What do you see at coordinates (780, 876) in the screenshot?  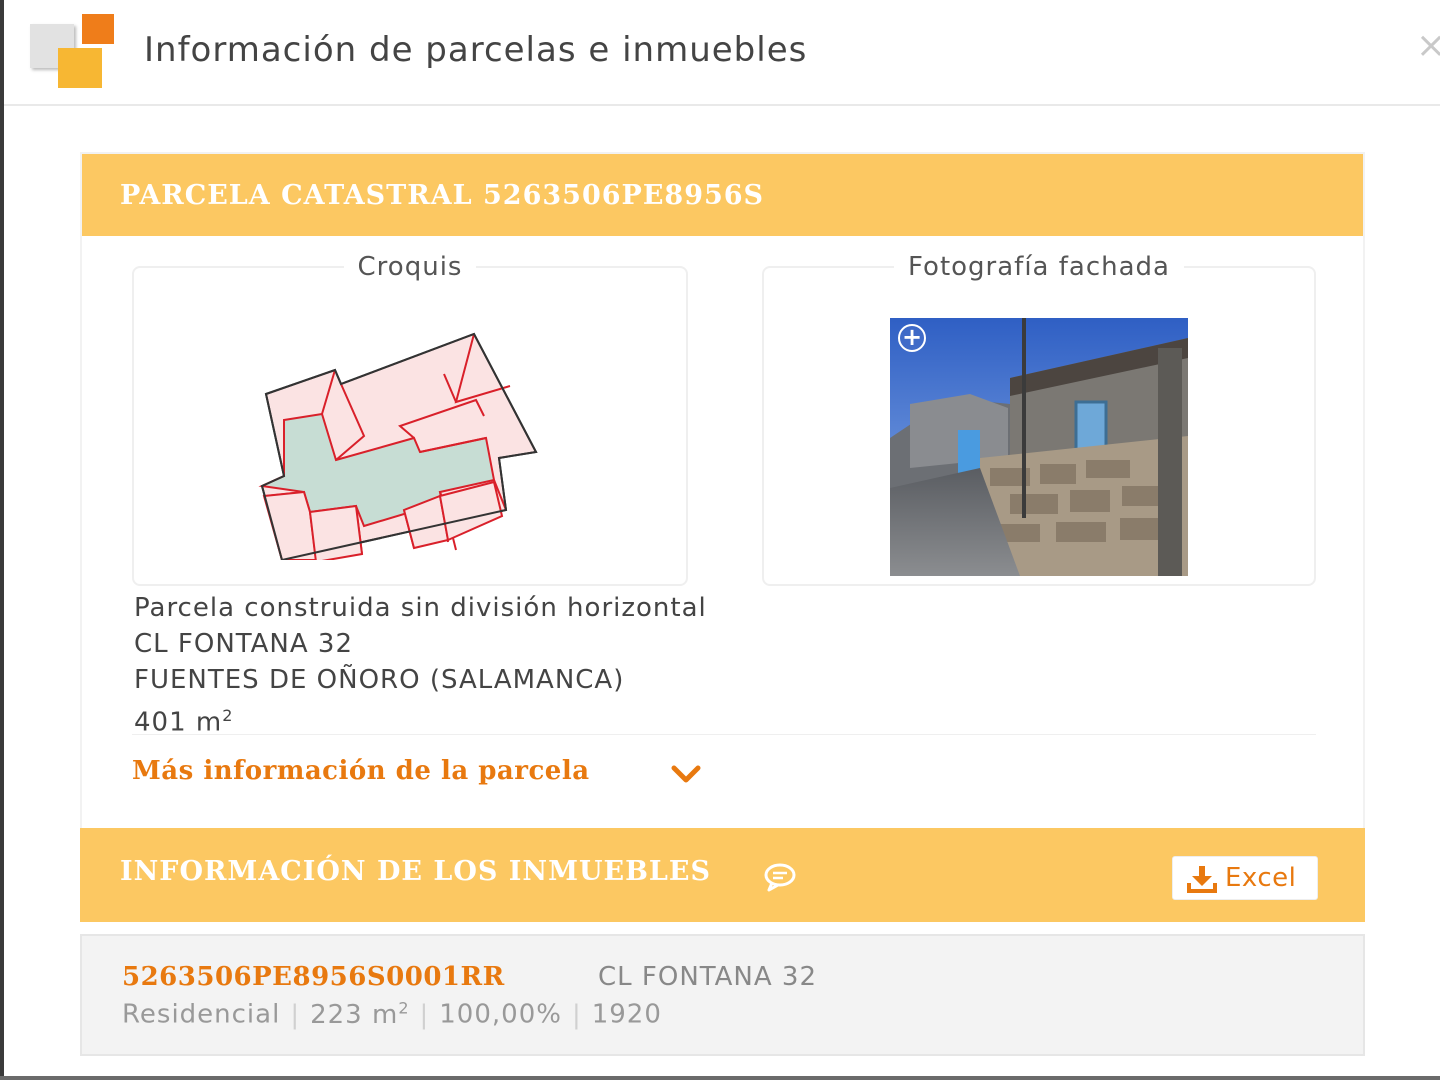 I see `comment-icon` at bounding box center [780, 876].